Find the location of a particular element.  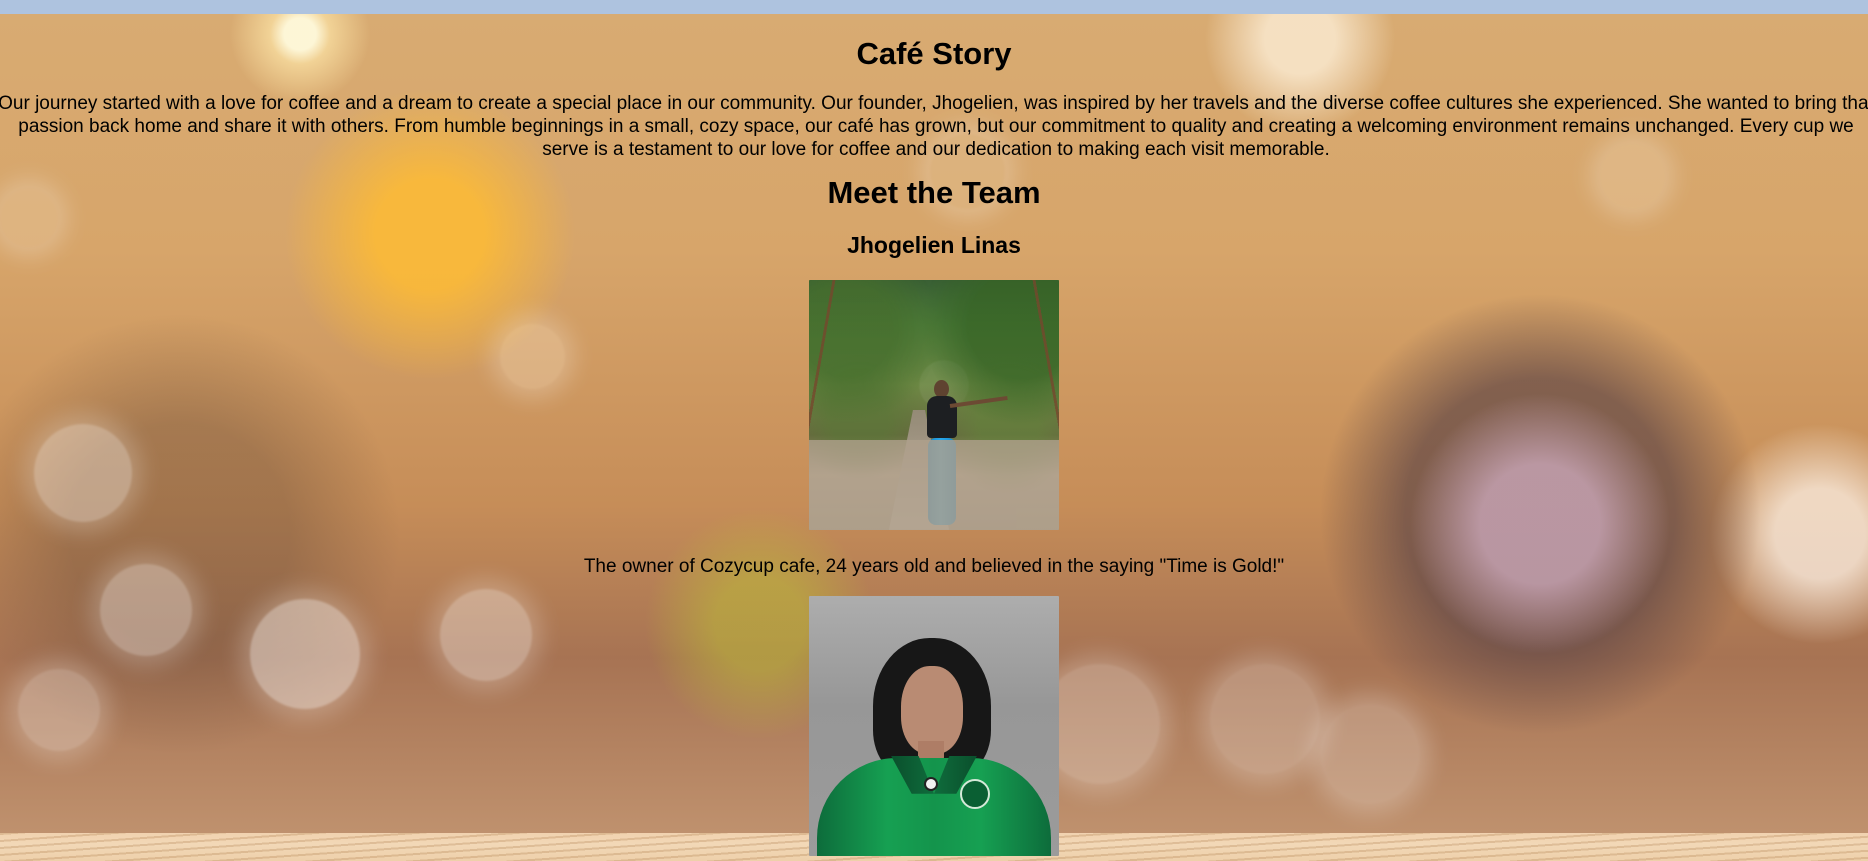

person-figure is located at coordinates (963, 452).